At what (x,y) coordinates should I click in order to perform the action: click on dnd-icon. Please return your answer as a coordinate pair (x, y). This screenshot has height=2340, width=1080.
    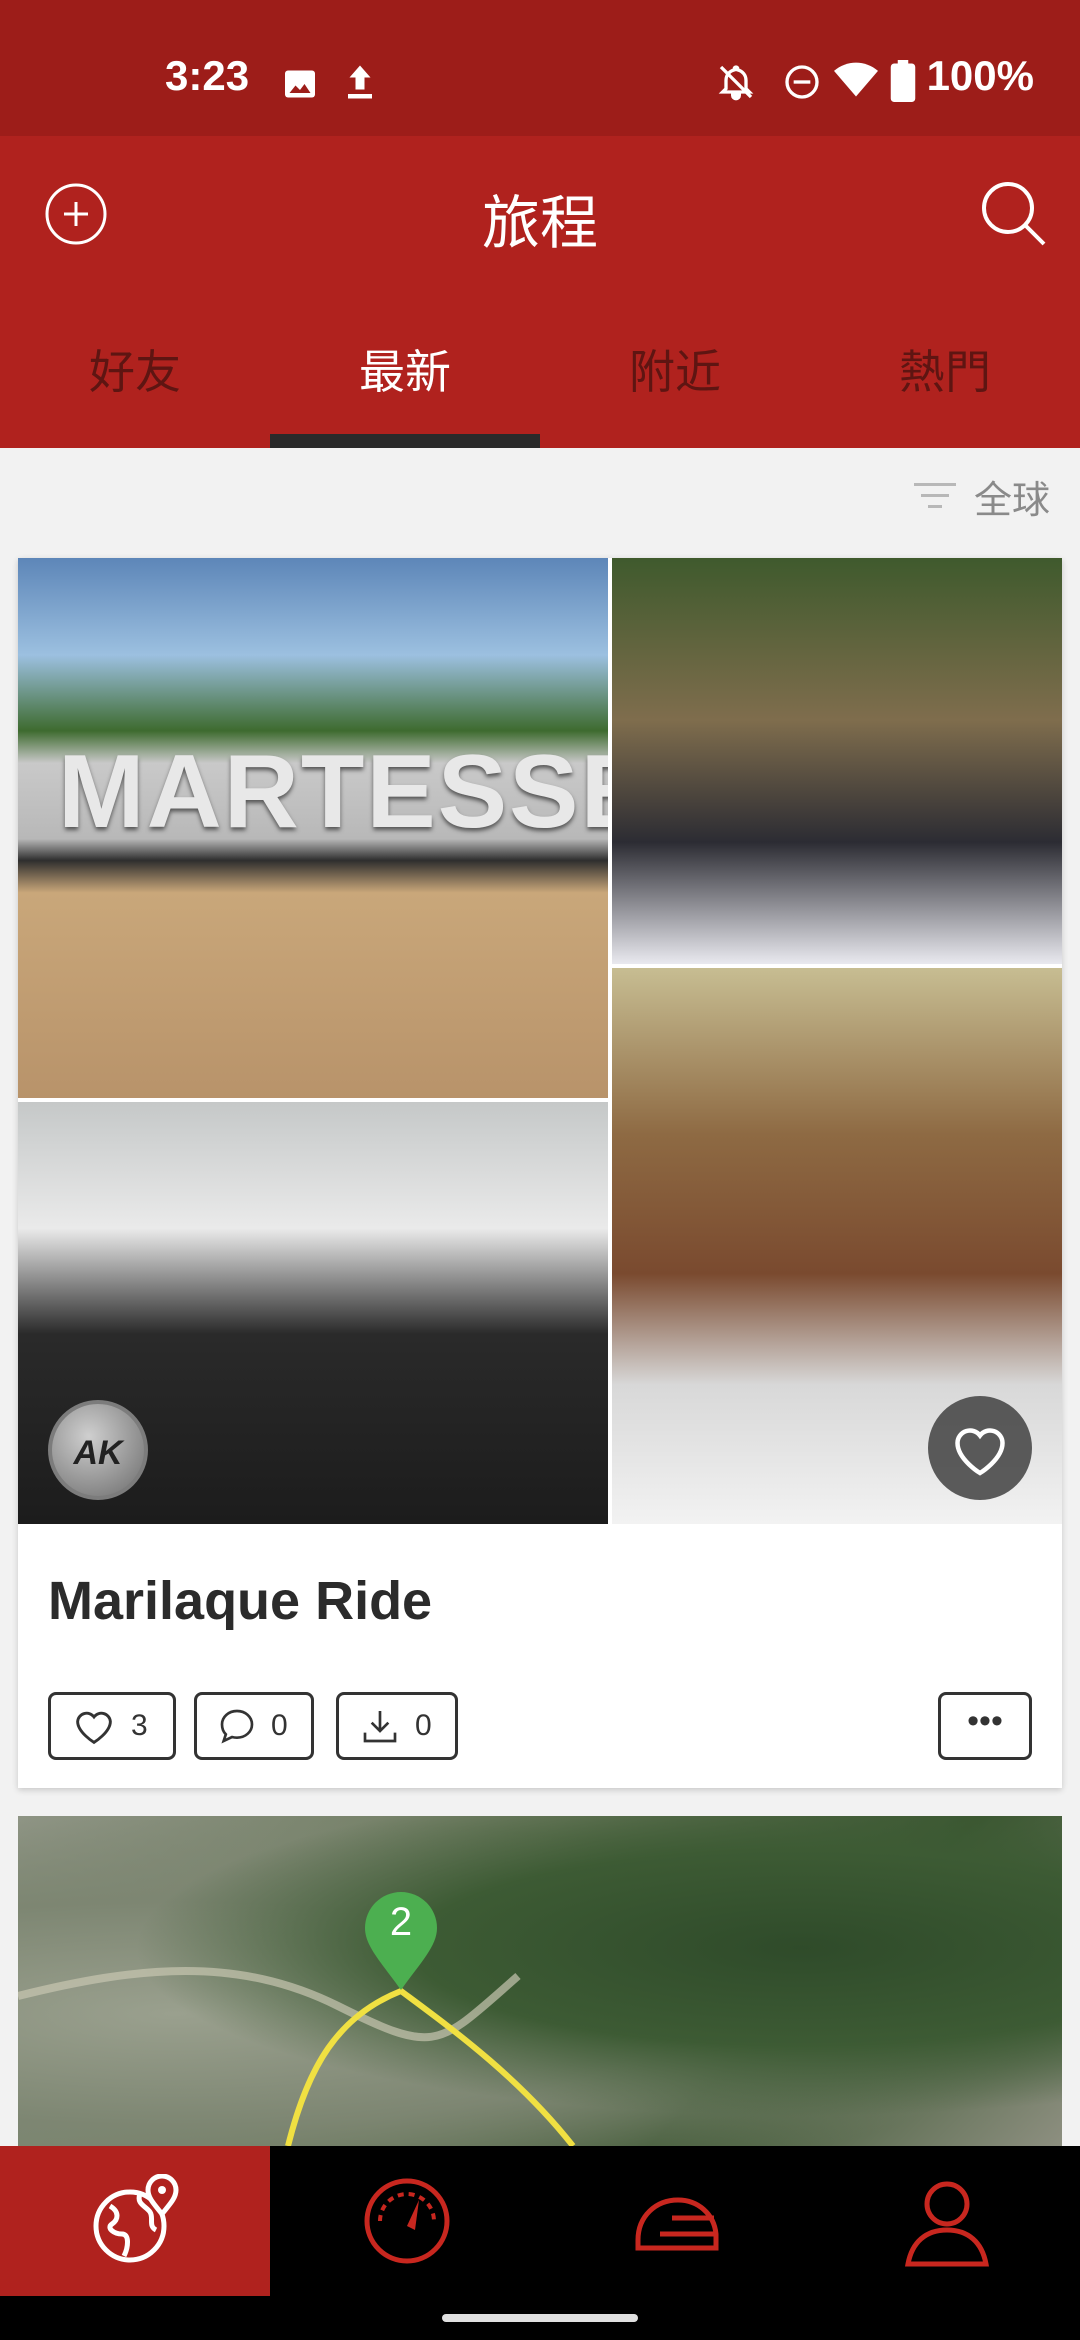
    Looking at the image, I should click on (802, 82).